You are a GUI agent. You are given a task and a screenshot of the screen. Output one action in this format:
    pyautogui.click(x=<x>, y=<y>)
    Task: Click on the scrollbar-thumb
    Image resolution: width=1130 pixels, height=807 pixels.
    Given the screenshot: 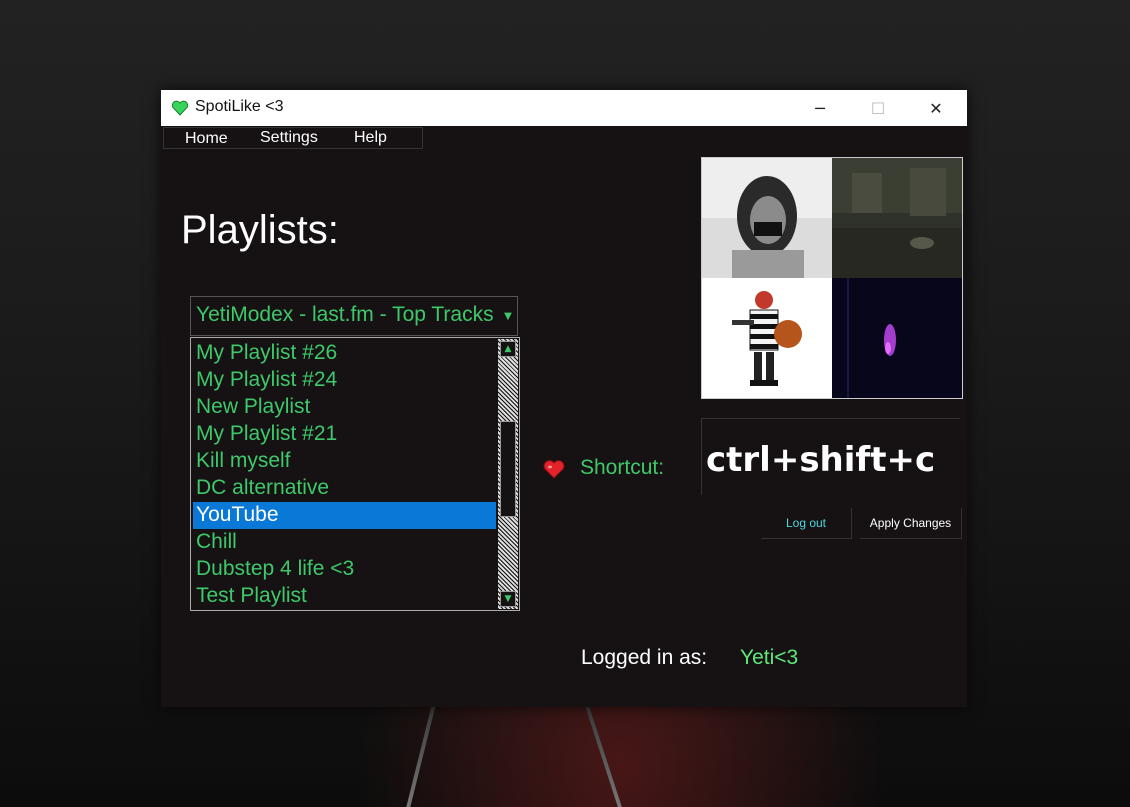 What is the action you would take?
    pyautogui.click(x=508, y=469)
    